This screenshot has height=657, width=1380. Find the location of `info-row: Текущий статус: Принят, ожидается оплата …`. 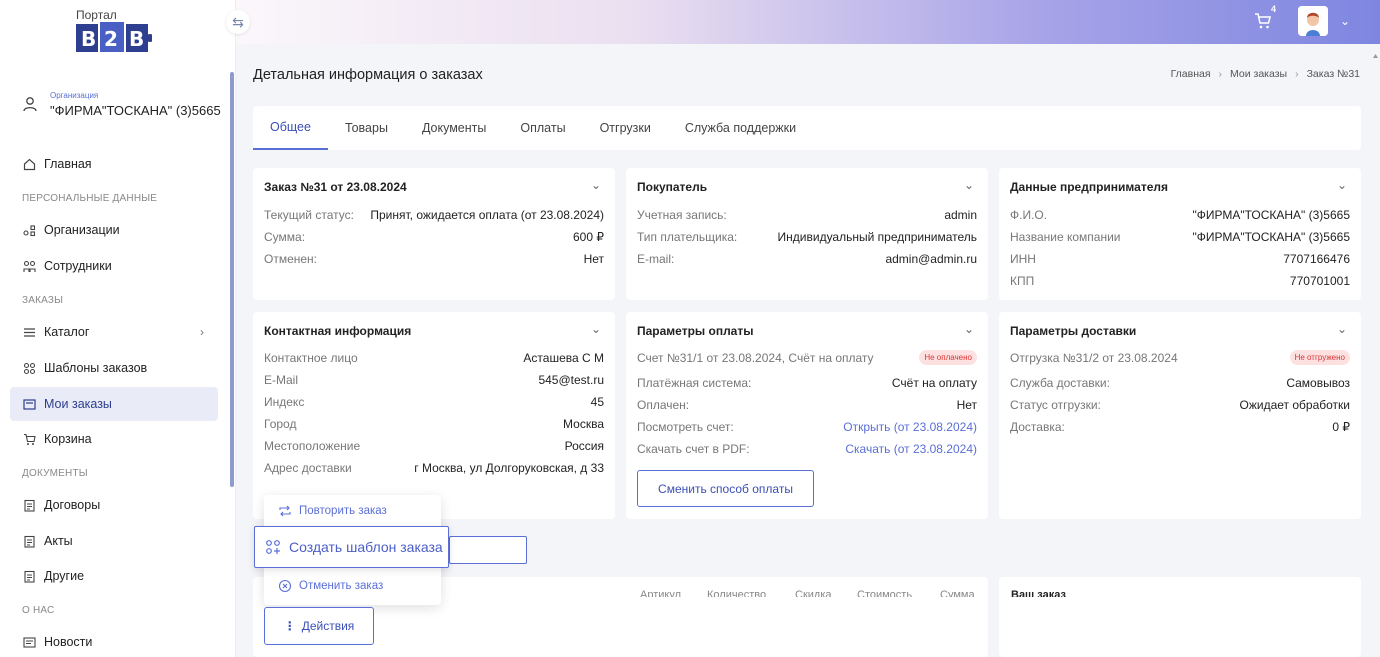

info-row: Текущий статус: Принят, ожидается оплата … is located at coordinates (434, 215).